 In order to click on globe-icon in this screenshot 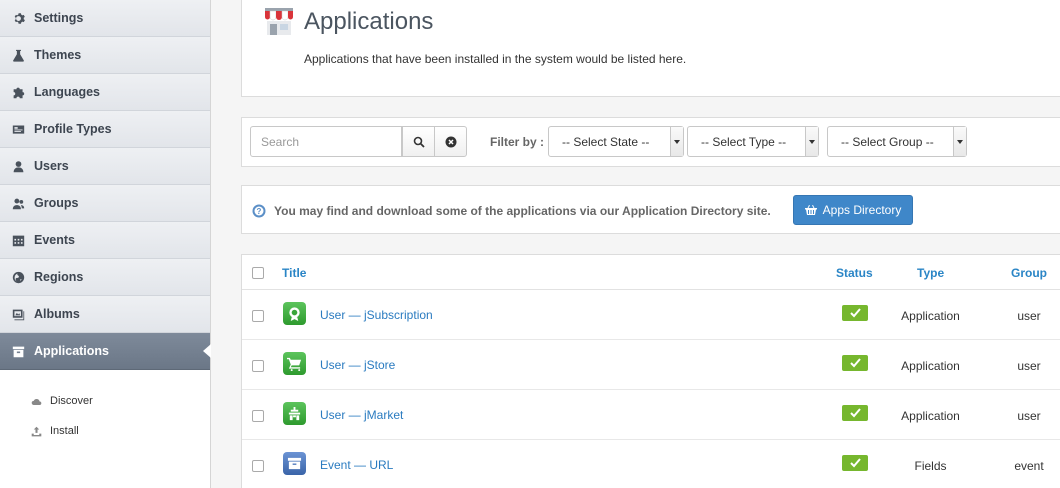, I will do `click(18, 277)`.